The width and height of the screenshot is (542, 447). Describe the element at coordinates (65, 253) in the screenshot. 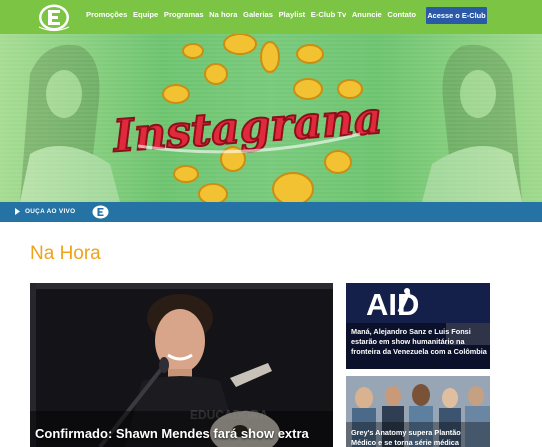

I see `section-title-na-hora: Na Hora` at that location.